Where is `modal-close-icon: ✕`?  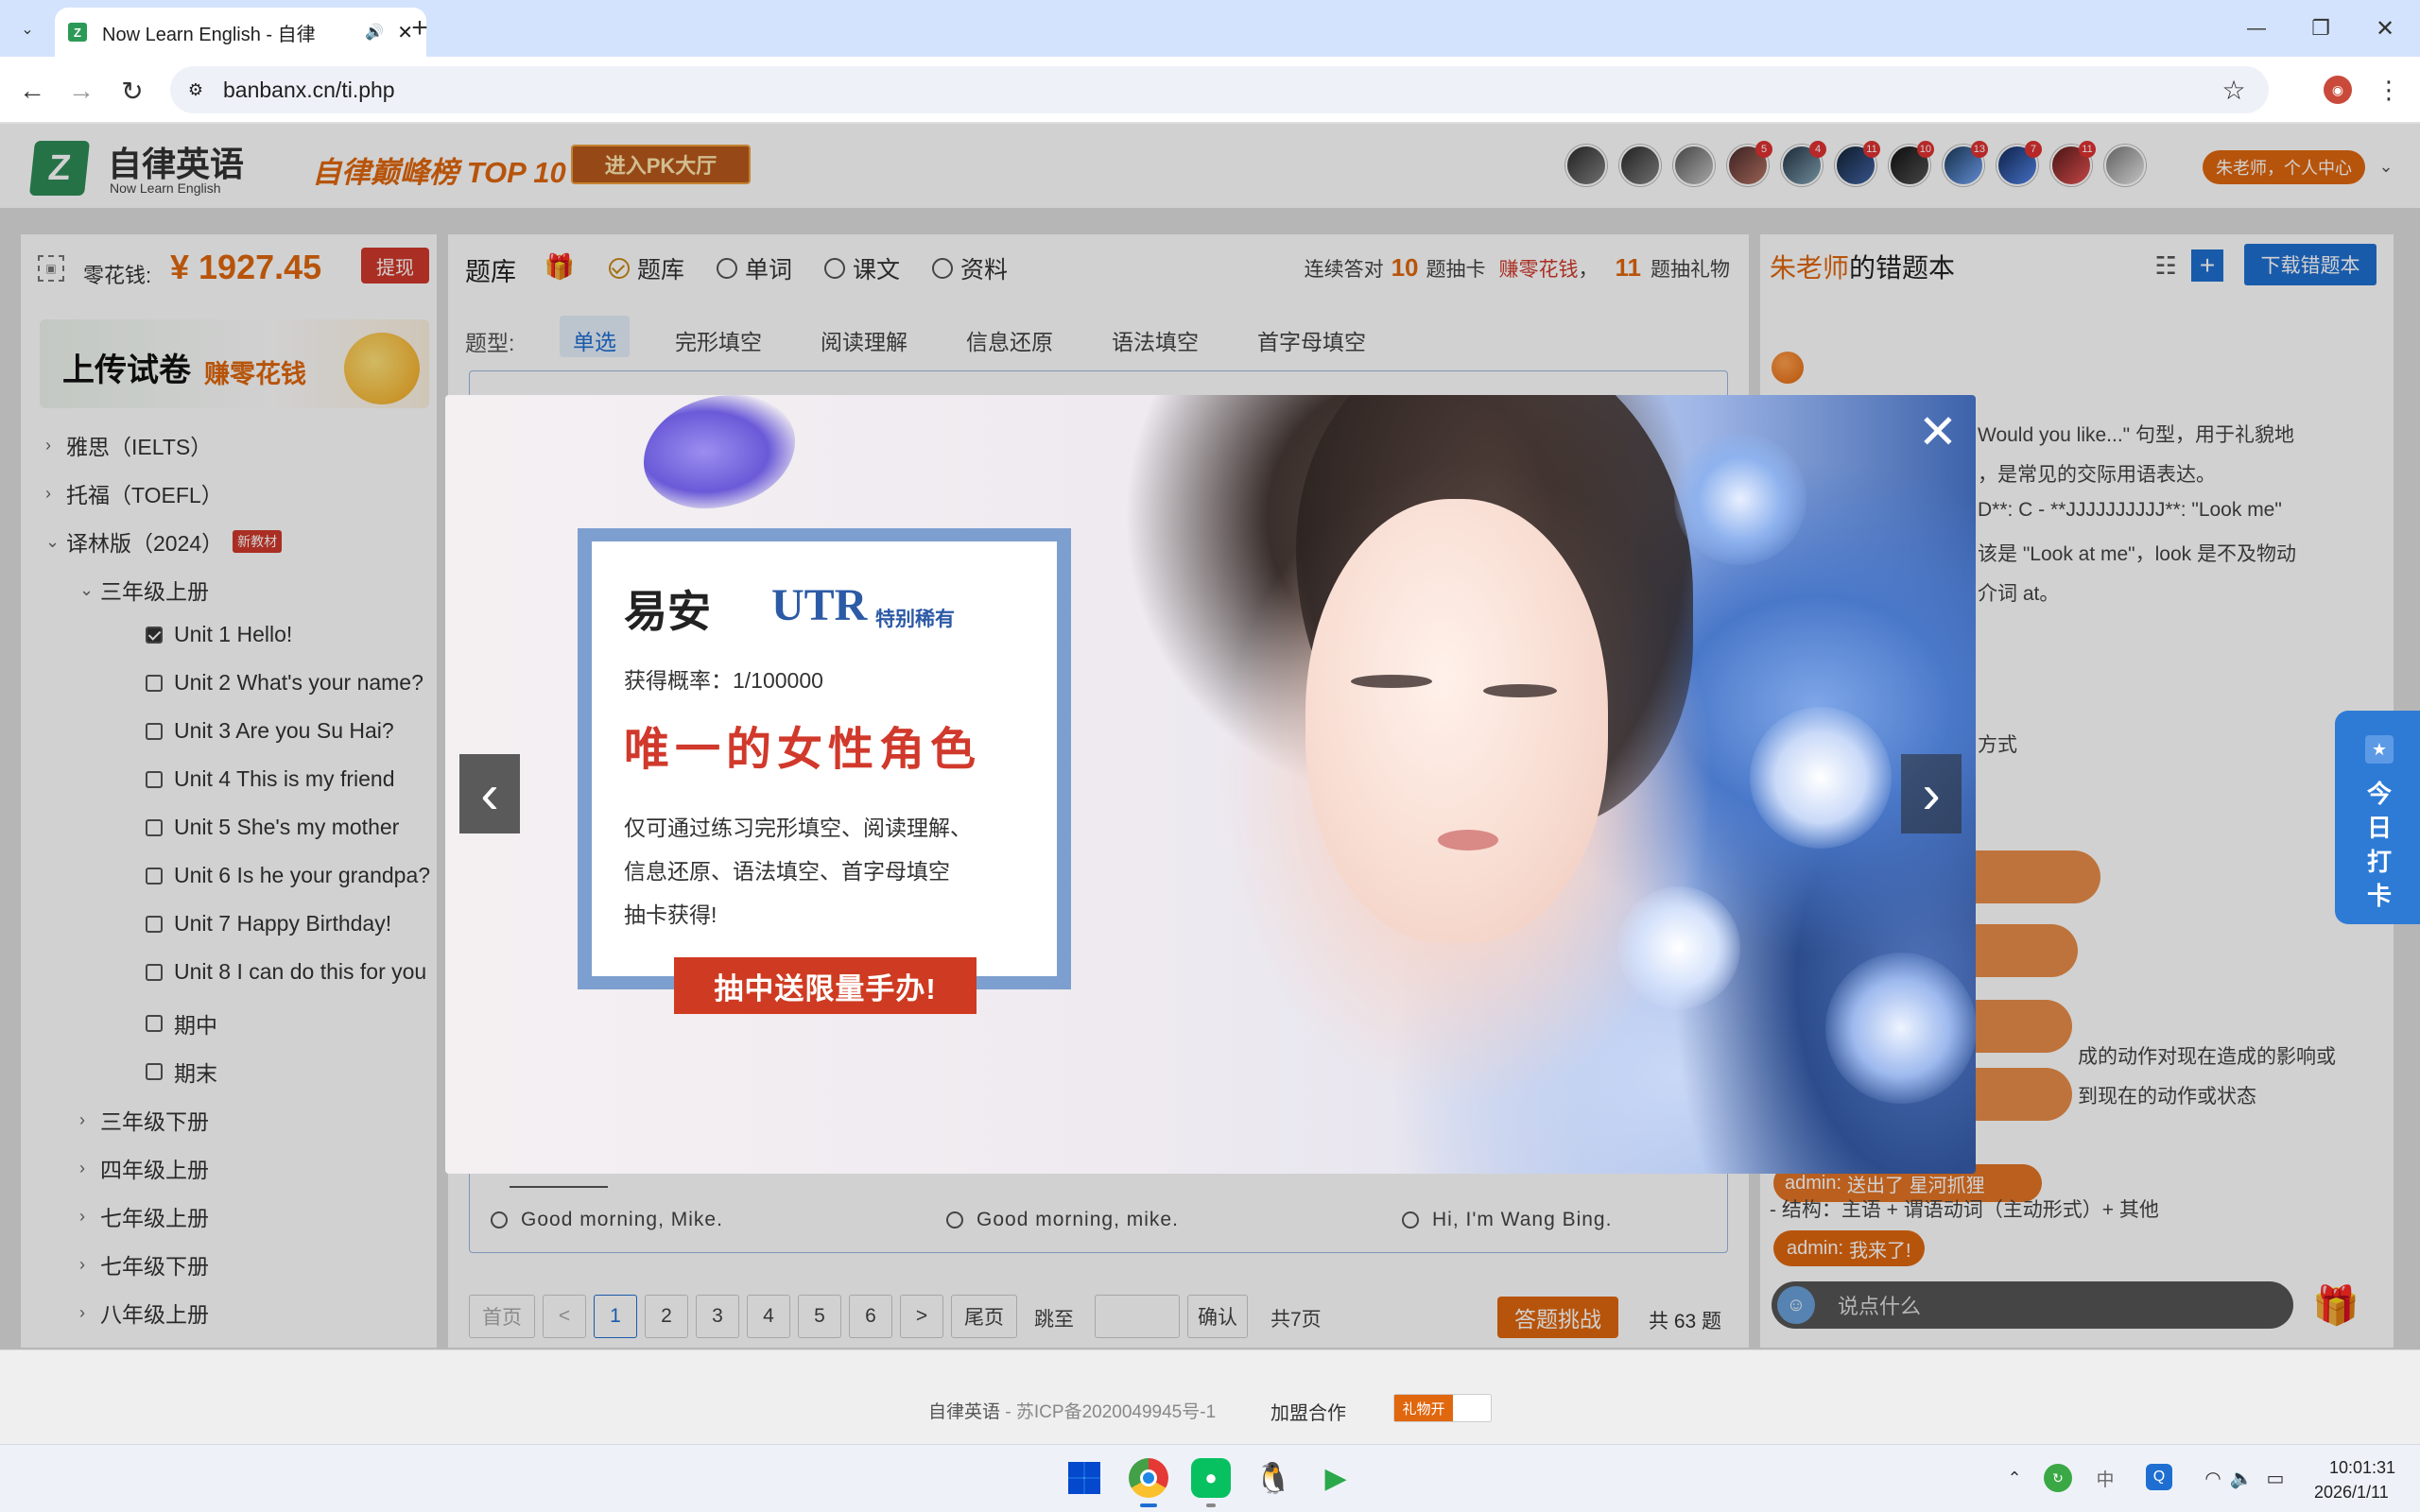
modal-close-icon: ✕ is located at coordinates (1938, 431).